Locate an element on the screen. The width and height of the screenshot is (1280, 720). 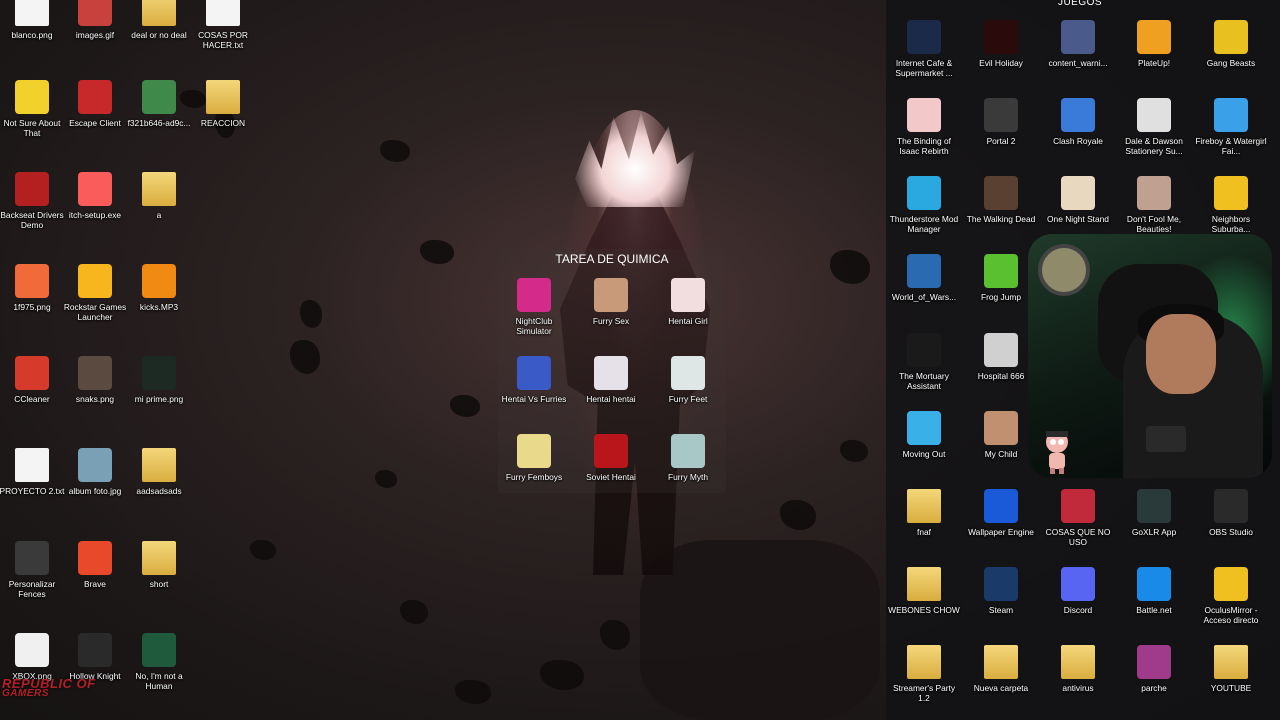
desktop-icon-label: The Binding of Isaac Rebirth is located at coordinates (923, 146).